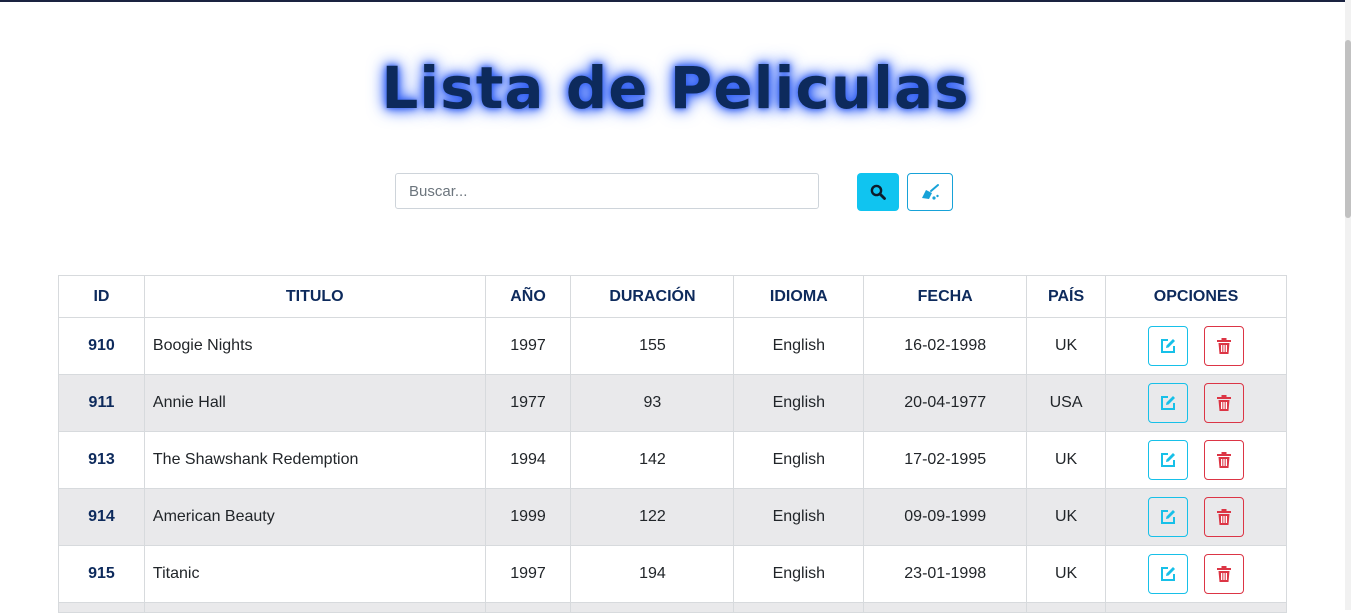  I want to click on cell-fecha: 23-01-1998, so click(945, 574).